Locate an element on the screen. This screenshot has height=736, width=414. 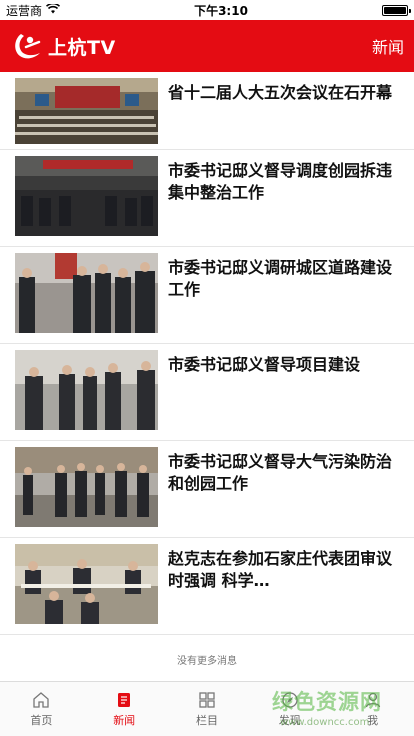
news-title: 市委书记邸义督导项目建设 is located at coordinates (264, 364).